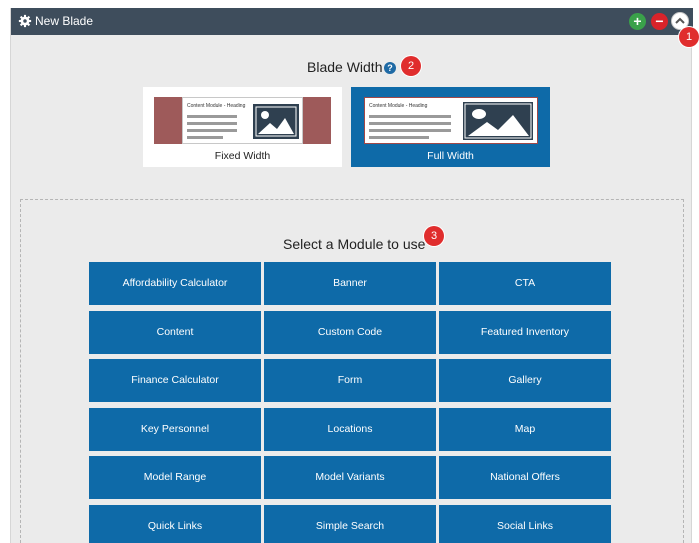 Image resolution: width=699 pixels, height=543 pixels. Describe the element at coordinates (525, 380) in the screenshot. I see `module-button-gallery: Gallery` at that location.